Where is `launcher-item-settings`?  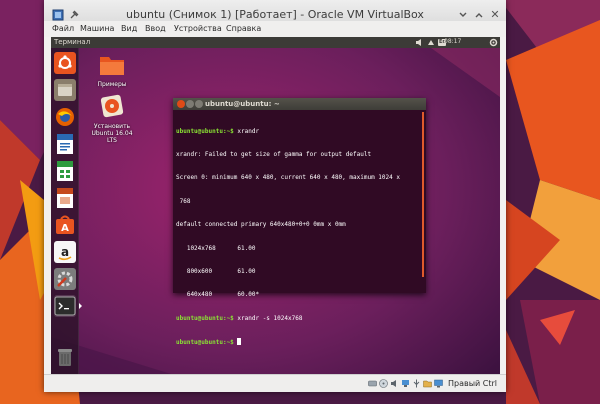 launcher-item-settings is located at coordinates (65, 279).